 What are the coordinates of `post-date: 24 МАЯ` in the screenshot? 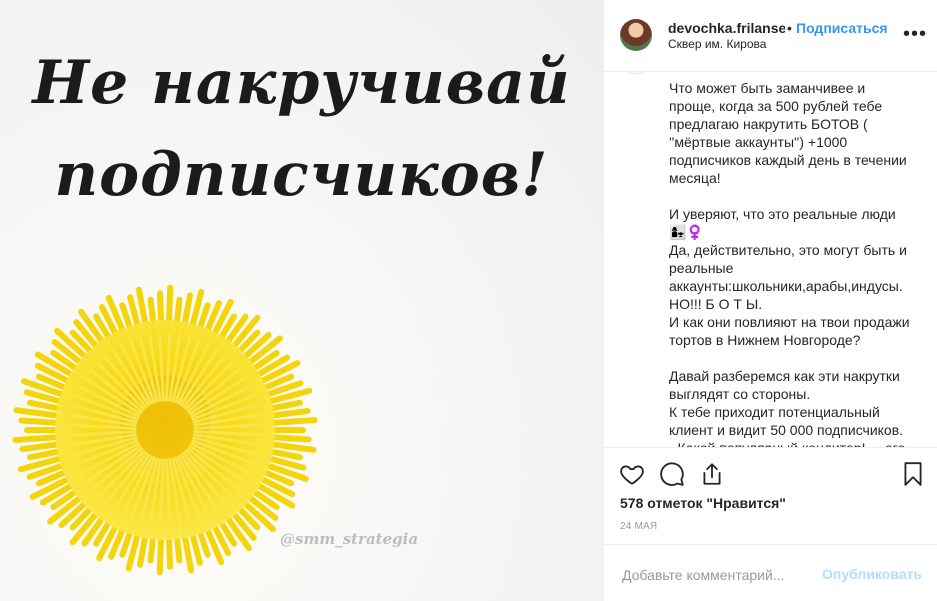 It's located at (638, 526).